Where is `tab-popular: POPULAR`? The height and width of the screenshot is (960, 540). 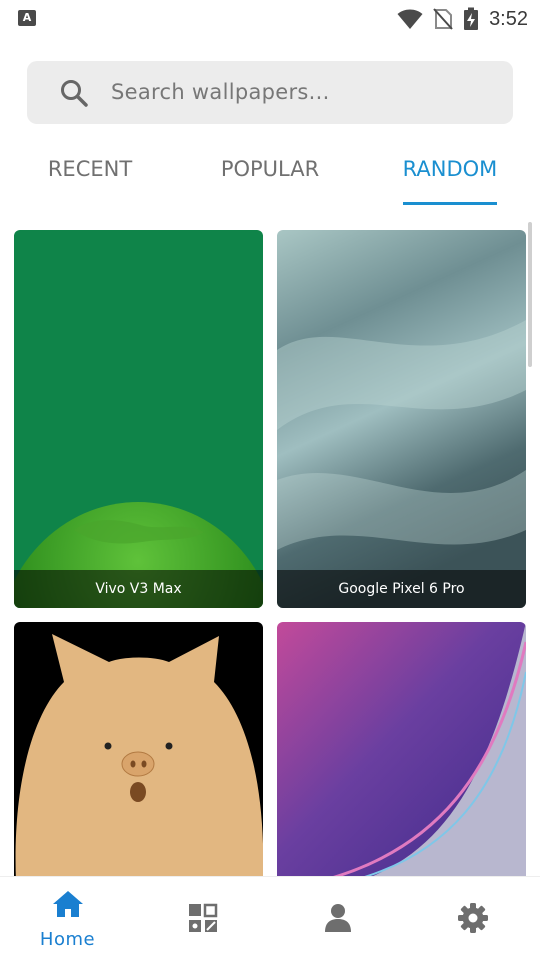
tab-popular: POPULAR is located at coordinates (270, 170).